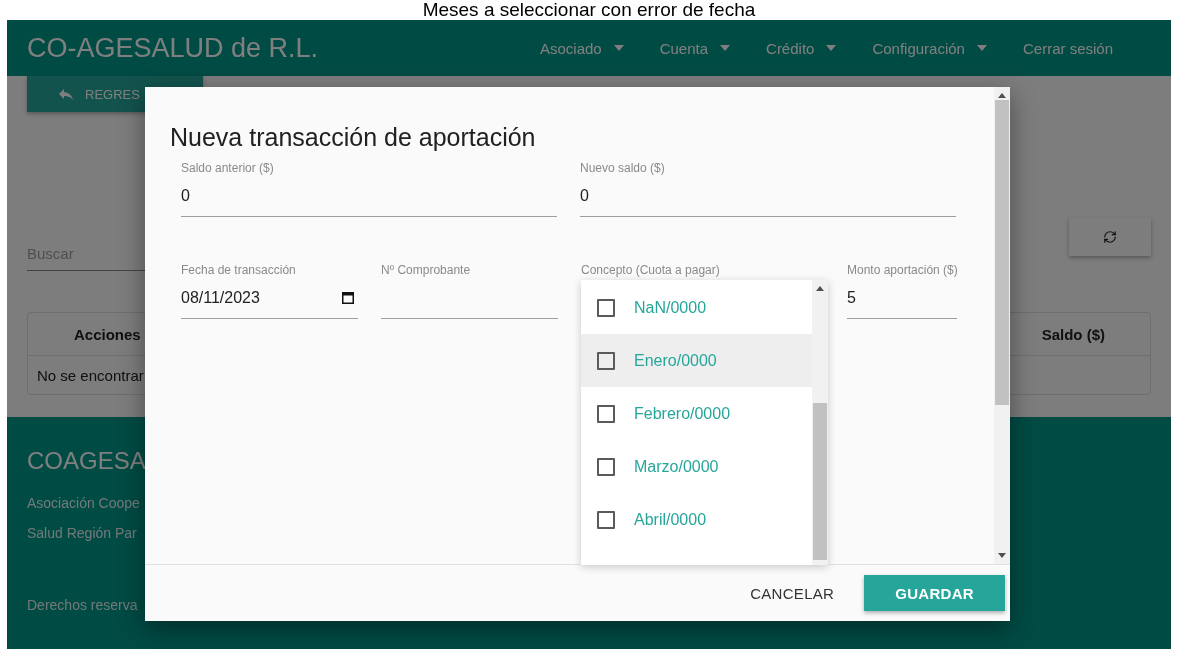 The image size is (1178, 649). What do you see at coordinates (902, 270) in the screenshot?
I see `field-label: Monto aportación ($)` at bounding box center [902, 270].